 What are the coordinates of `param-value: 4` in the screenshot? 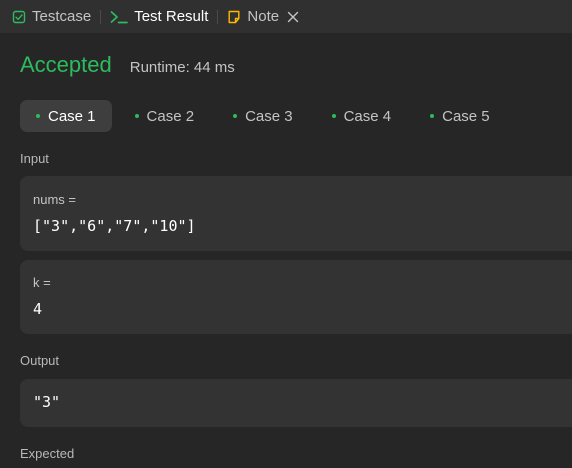 It's located at (38, 309).